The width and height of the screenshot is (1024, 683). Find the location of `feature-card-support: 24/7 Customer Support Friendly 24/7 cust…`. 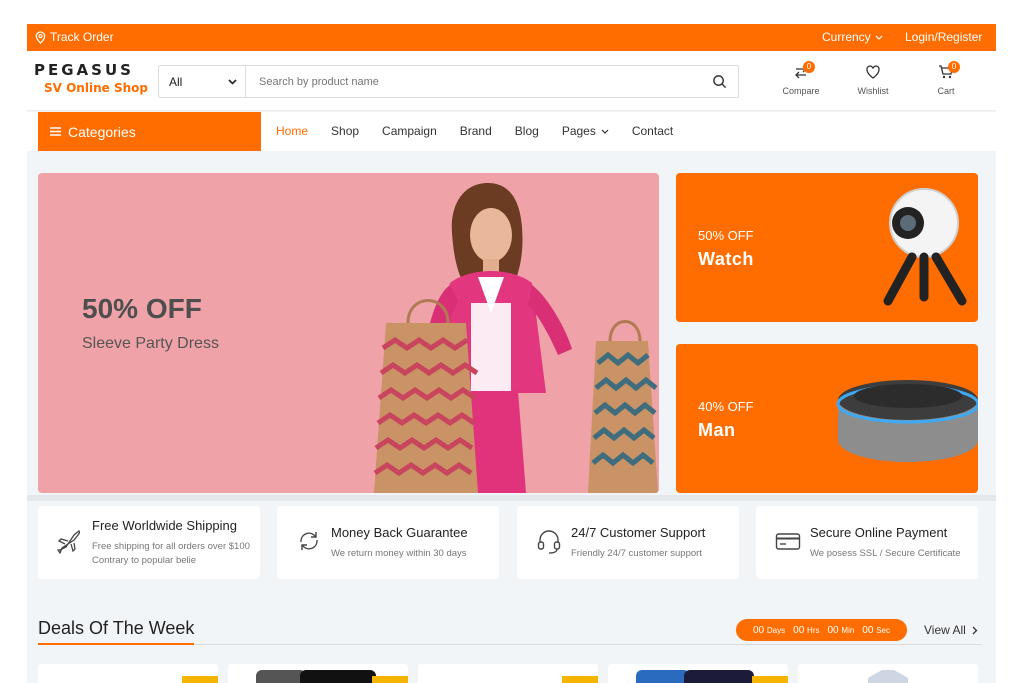

feature-card-support: 24/7 Customer Support Friendly 24/7 cust… is located at coordinates (628, 542).